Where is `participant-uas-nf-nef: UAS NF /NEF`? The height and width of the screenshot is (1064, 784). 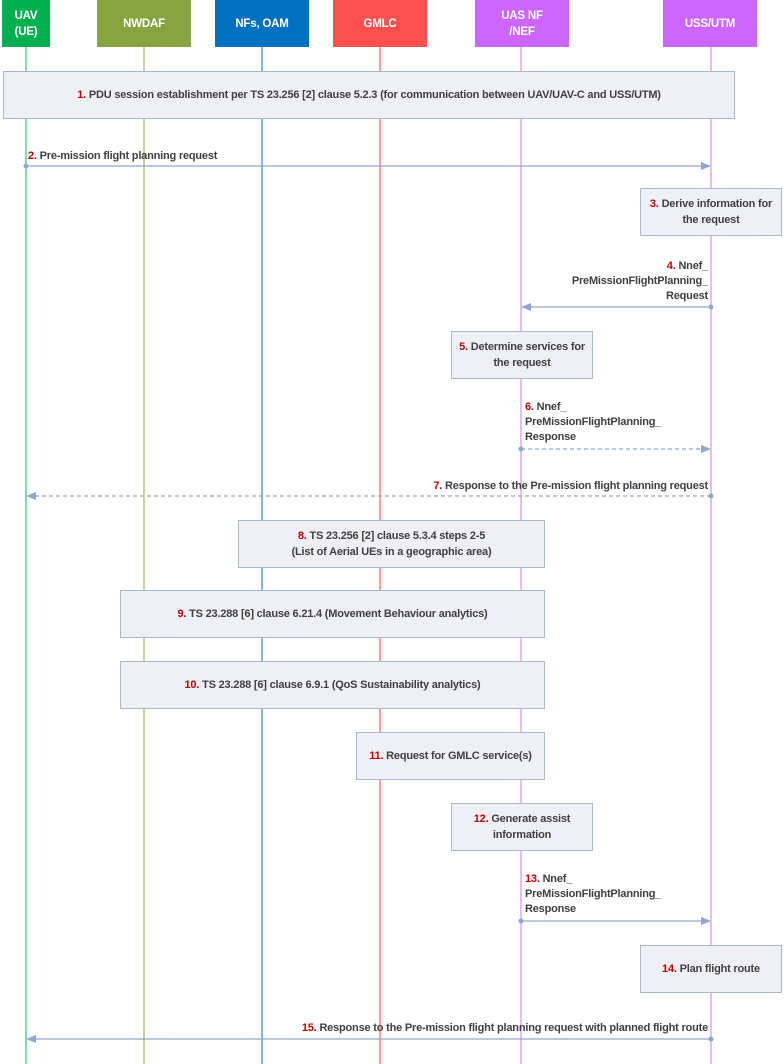 participant-uas-nf-nef: UAS NF /NEF is located at coordinates (522, 23).